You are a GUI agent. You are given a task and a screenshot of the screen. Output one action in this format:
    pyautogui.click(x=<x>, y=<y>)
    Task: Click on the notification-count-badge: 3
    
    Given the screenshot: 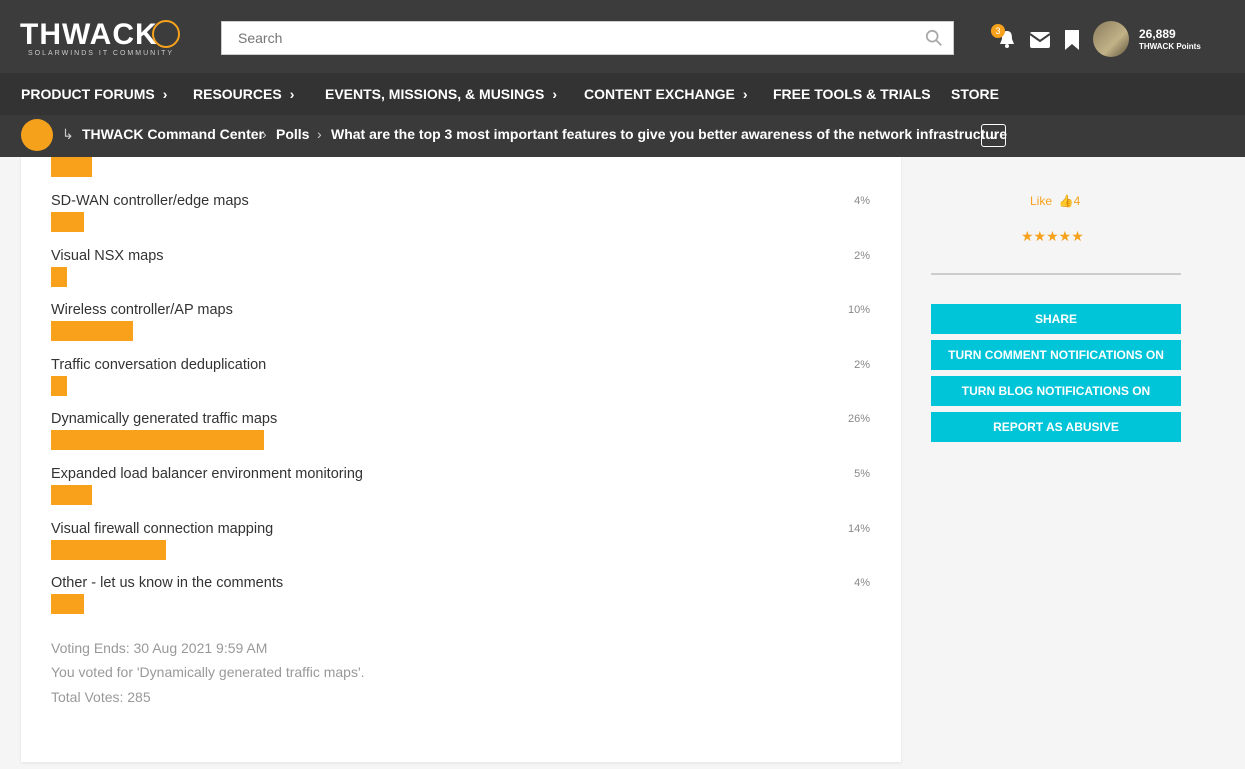 What is the action you would take?
    pyautogui.click(x=998, y=31)
    